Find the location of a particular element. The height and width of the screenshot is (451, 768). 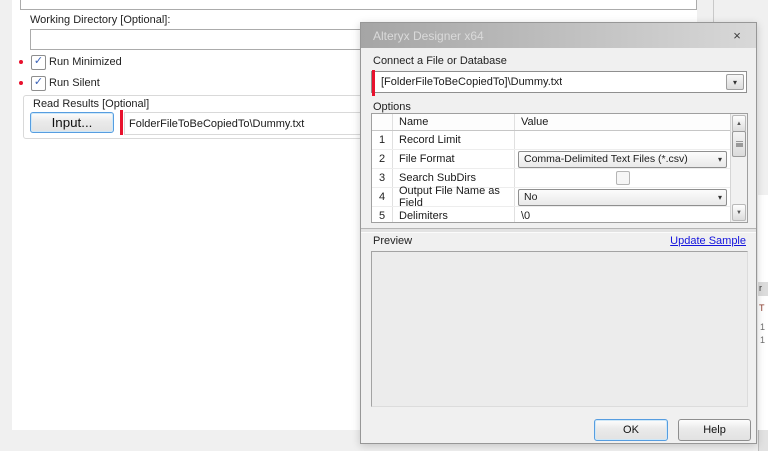

table-row: 5 Delimiters \0 is located at coordinates (551, 214).